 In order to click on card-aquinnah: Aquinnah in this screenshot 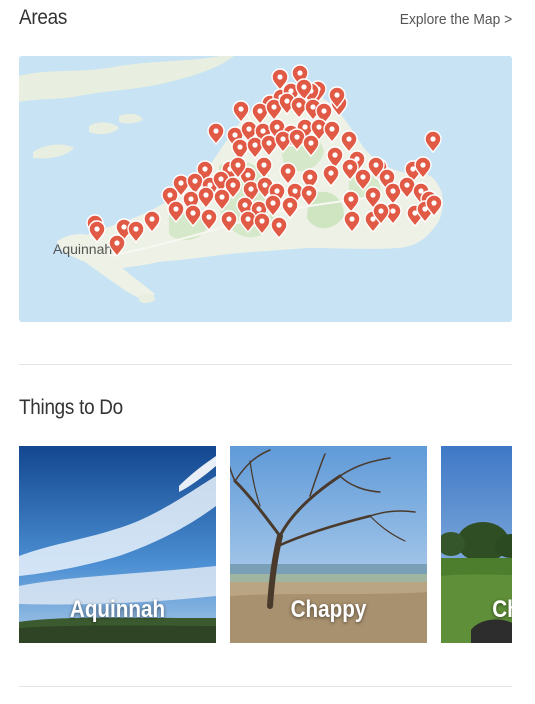, I will do `click(117, 544)`.